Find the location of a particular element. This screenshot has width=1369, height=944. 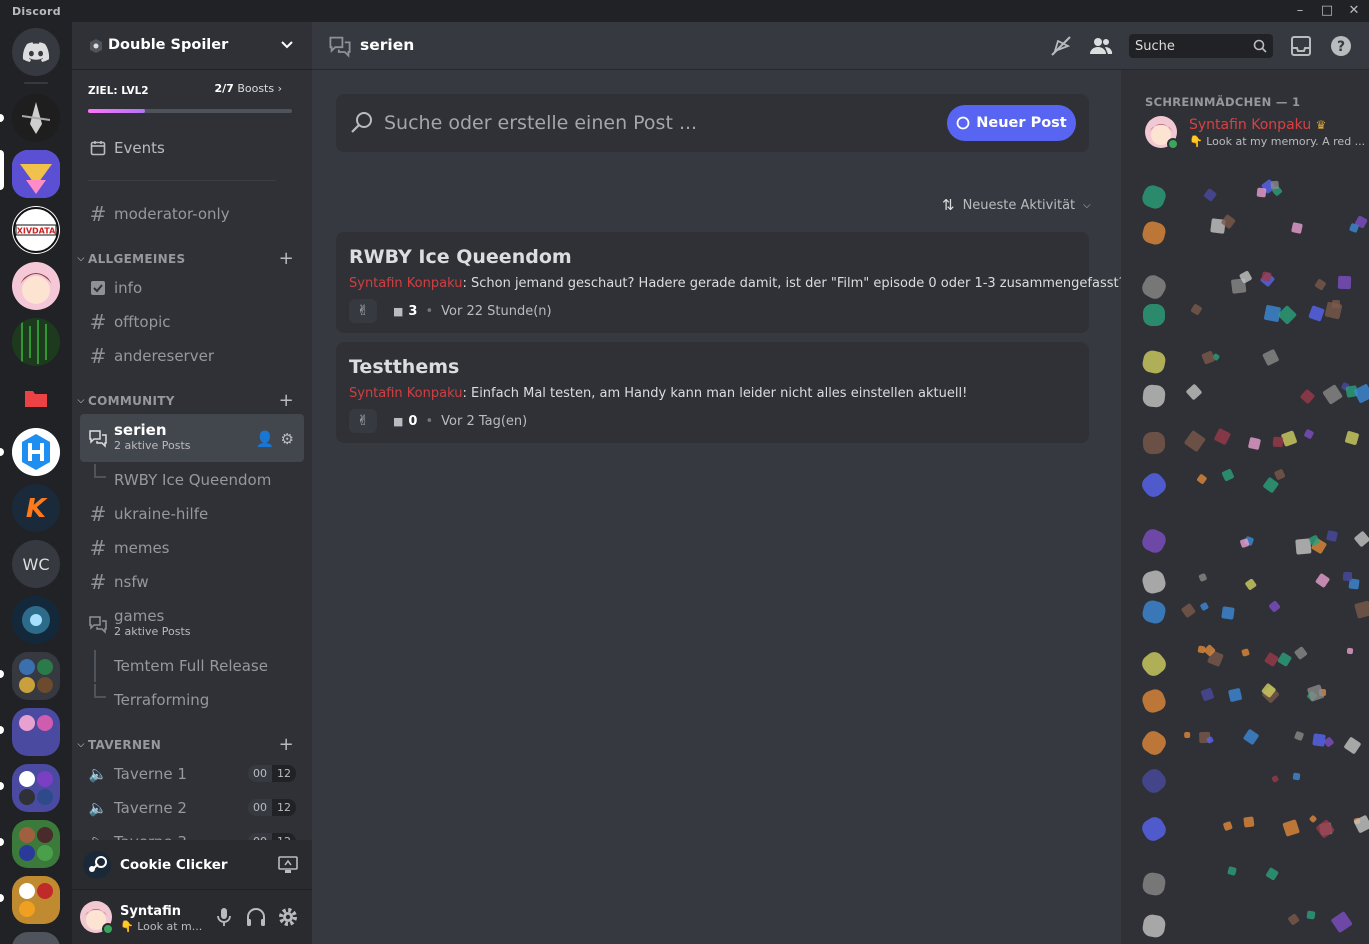

role-header: SCHREINMÄDCHEN — 1 is located at coordinates (1223, 102).